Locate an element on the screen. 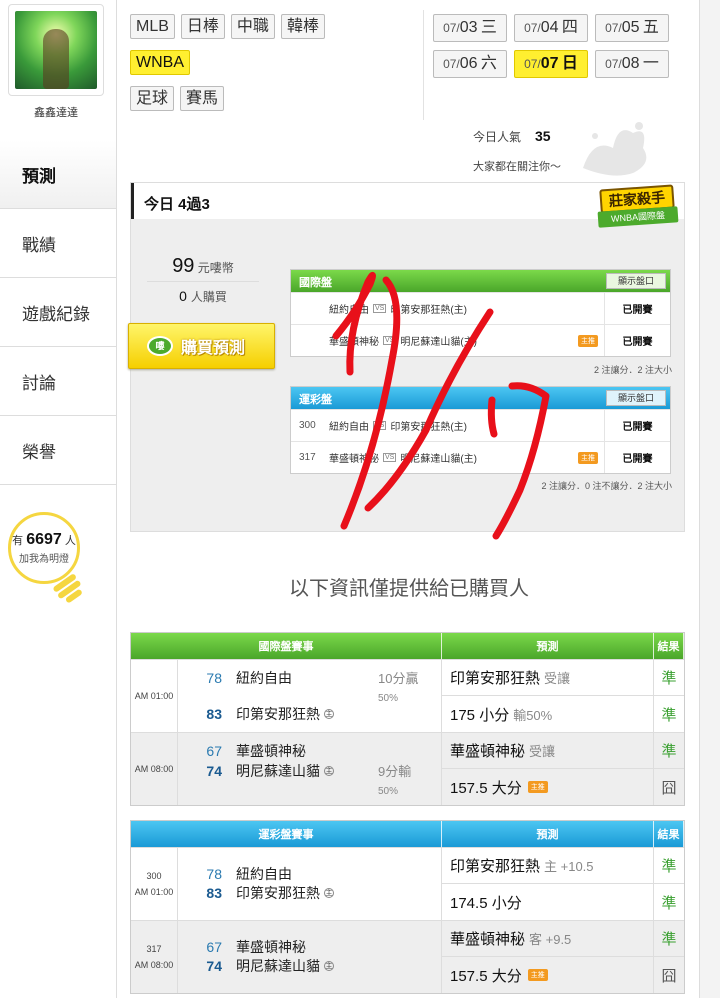  sport-game-row: 317 華盛頓神秘 VS 明尼蘇達山貓(主) 主推 已開賽 is located at coordinates (480, 457).